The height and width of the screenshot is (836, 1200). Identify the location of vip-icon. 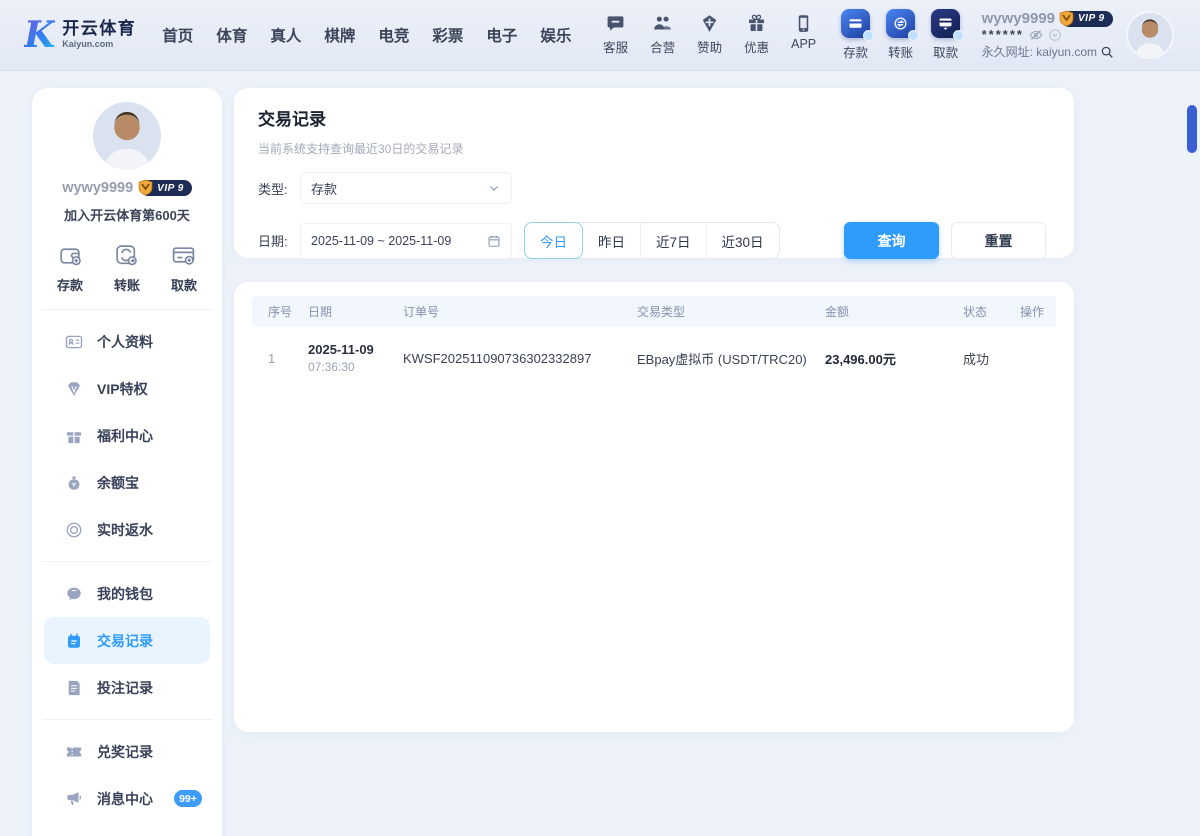
(74, 388).